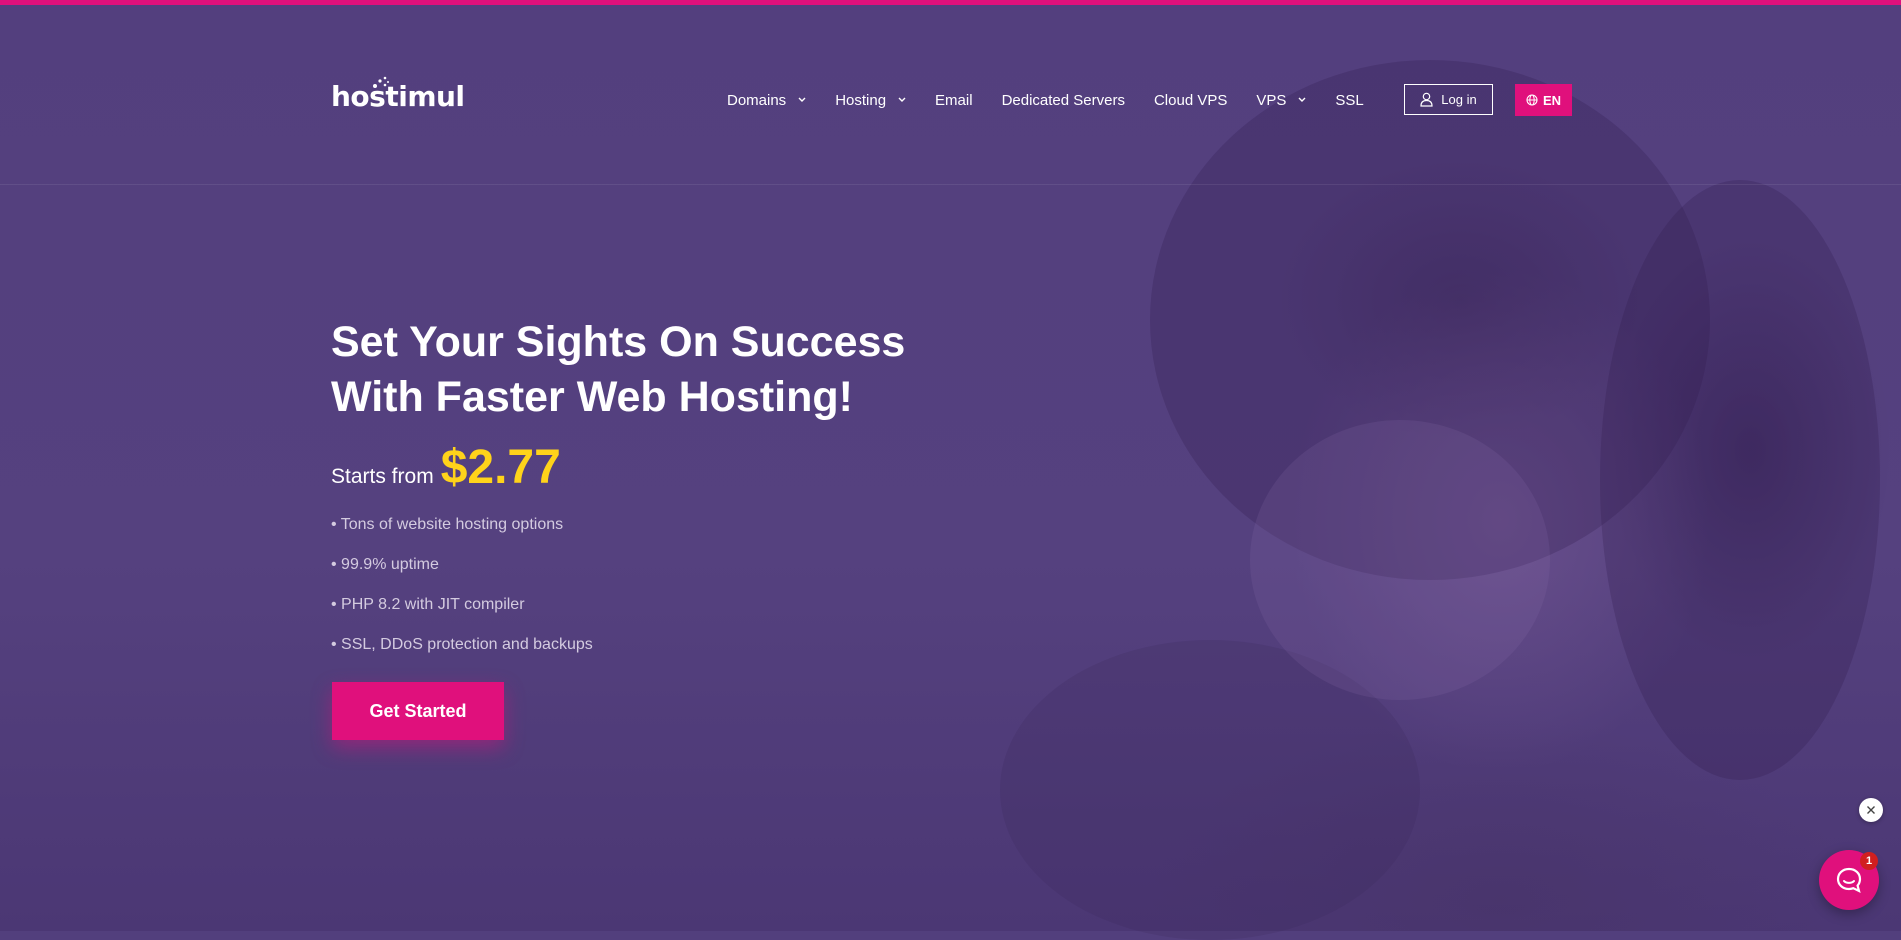 Image resolution: width=1901 pixels, height=940 pixels. Describe the element at coordinates (418, 711) in the screenshot. I see `get-started-button: Get Started` at that location.